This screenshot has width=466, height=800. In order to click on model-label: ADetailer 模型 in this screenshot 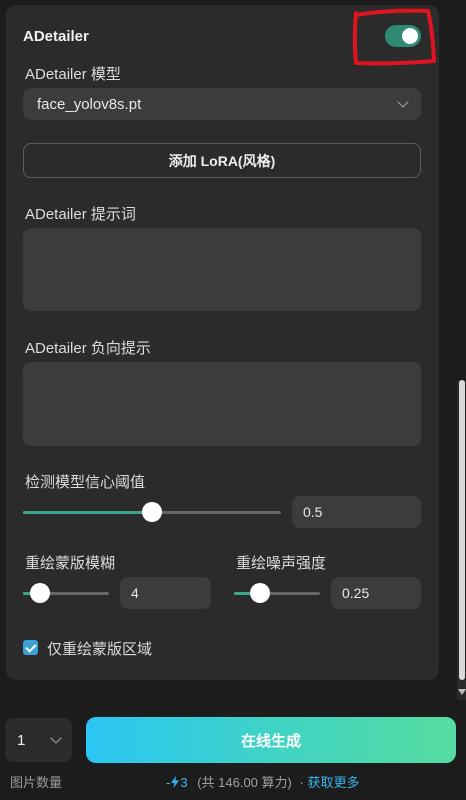, I will do `click(73, 74)`.